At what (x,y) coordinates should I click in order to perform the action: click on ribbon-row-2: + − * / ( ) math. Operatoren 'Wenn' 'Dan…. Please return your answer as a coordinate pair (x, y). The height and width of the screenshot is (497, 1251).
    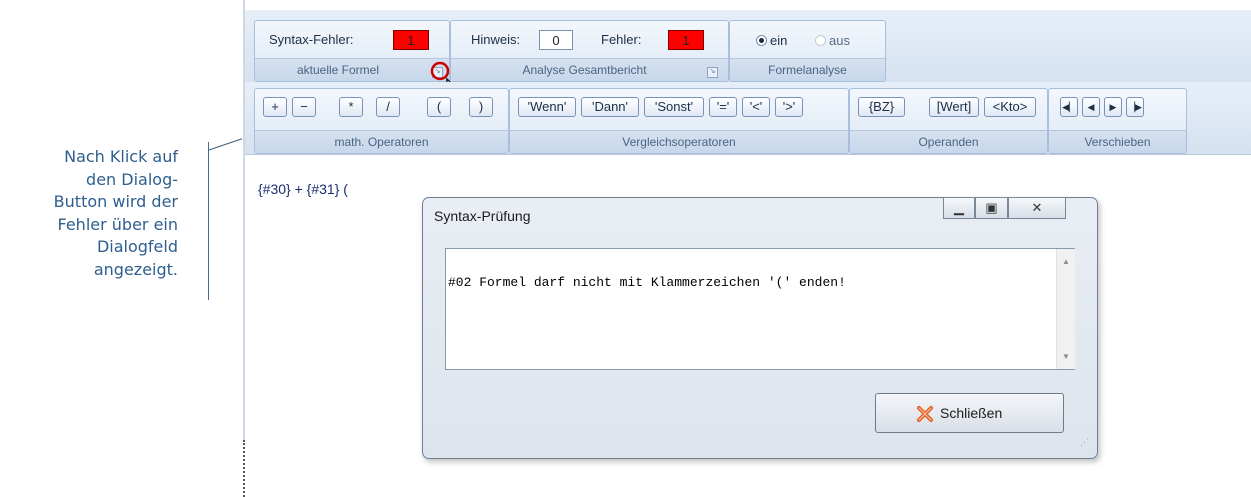
    Looking at the image, I should click on (748, 118).